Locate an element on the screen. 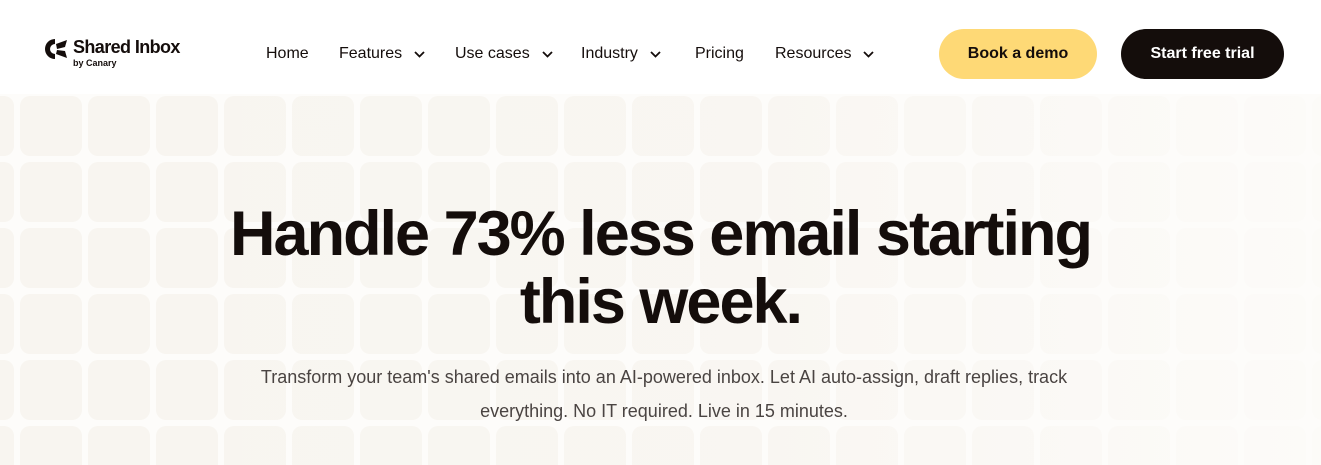 The height and width of the screenshot is (465, 1321). nav-item-use-cases: Use cases is located at coordinates (504, 54).